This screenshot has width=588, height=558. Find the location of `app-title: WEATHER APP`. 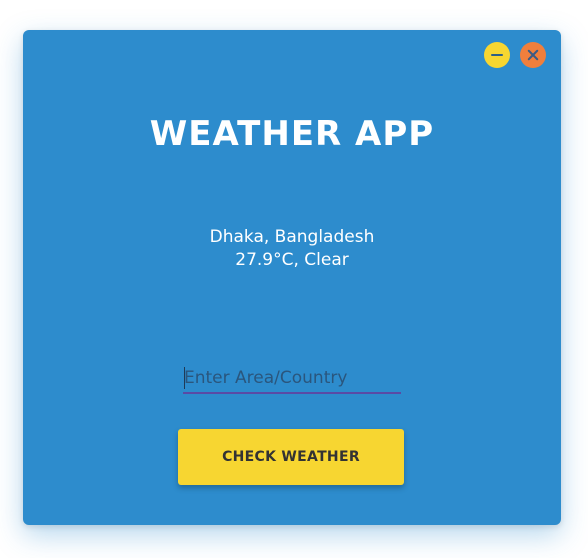

app-title: WEATHER APP is located at coordinates (292, 134).